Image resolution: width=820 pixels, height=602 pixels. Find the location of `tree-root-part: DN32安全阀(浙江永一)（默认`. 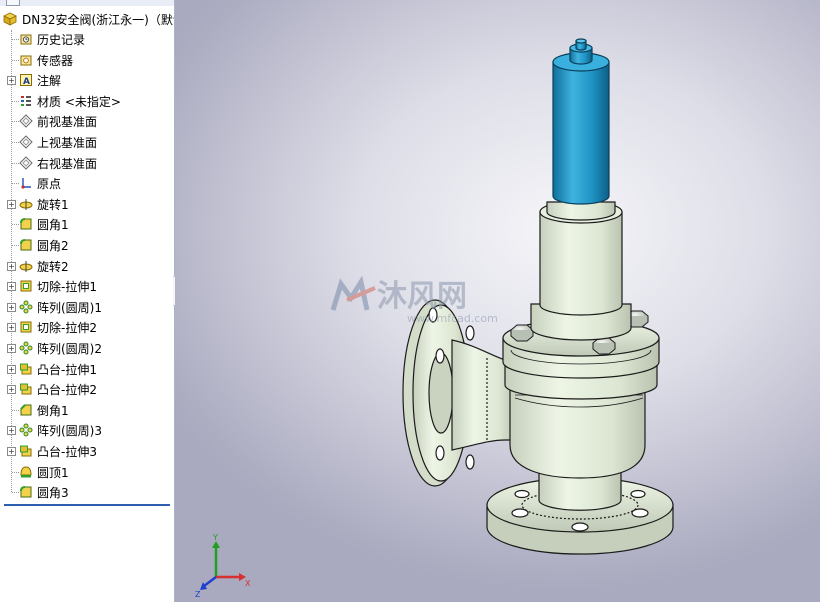

tree-root-part: DN32安全阀(浙江永一)（默认 is located at coordinates (88, 19).